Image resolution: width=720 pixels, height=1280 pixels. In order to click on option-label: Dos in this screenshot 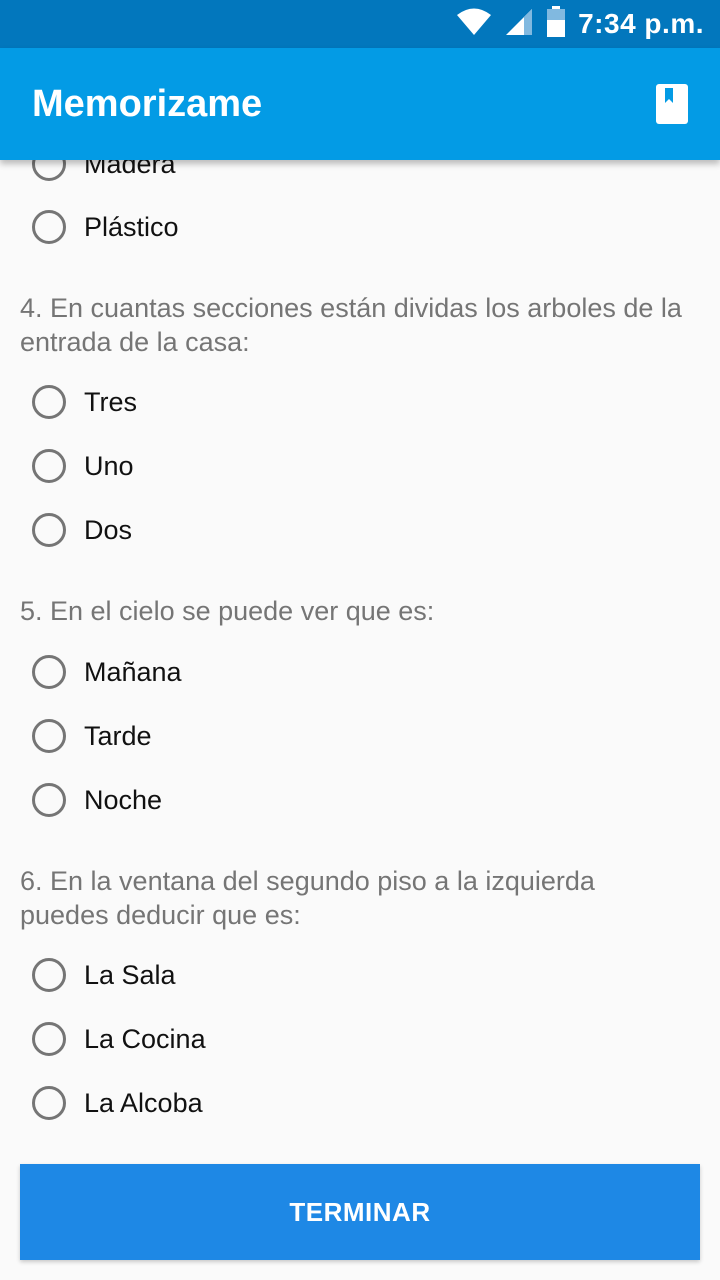, I will do `click(108, 529)`.